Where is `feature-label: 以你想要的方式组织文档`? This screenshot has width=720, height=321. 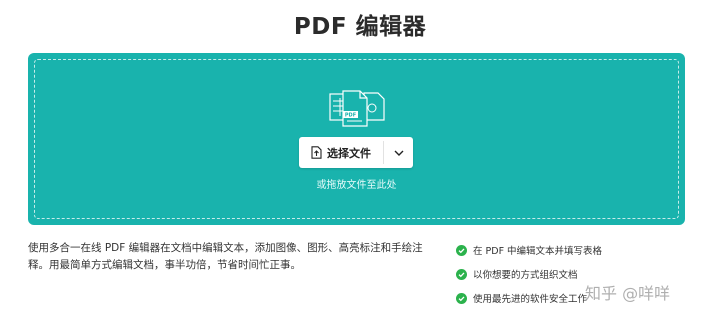
feature-label: 以你想要的方式组织文档 is located at coordinates (525, 275).